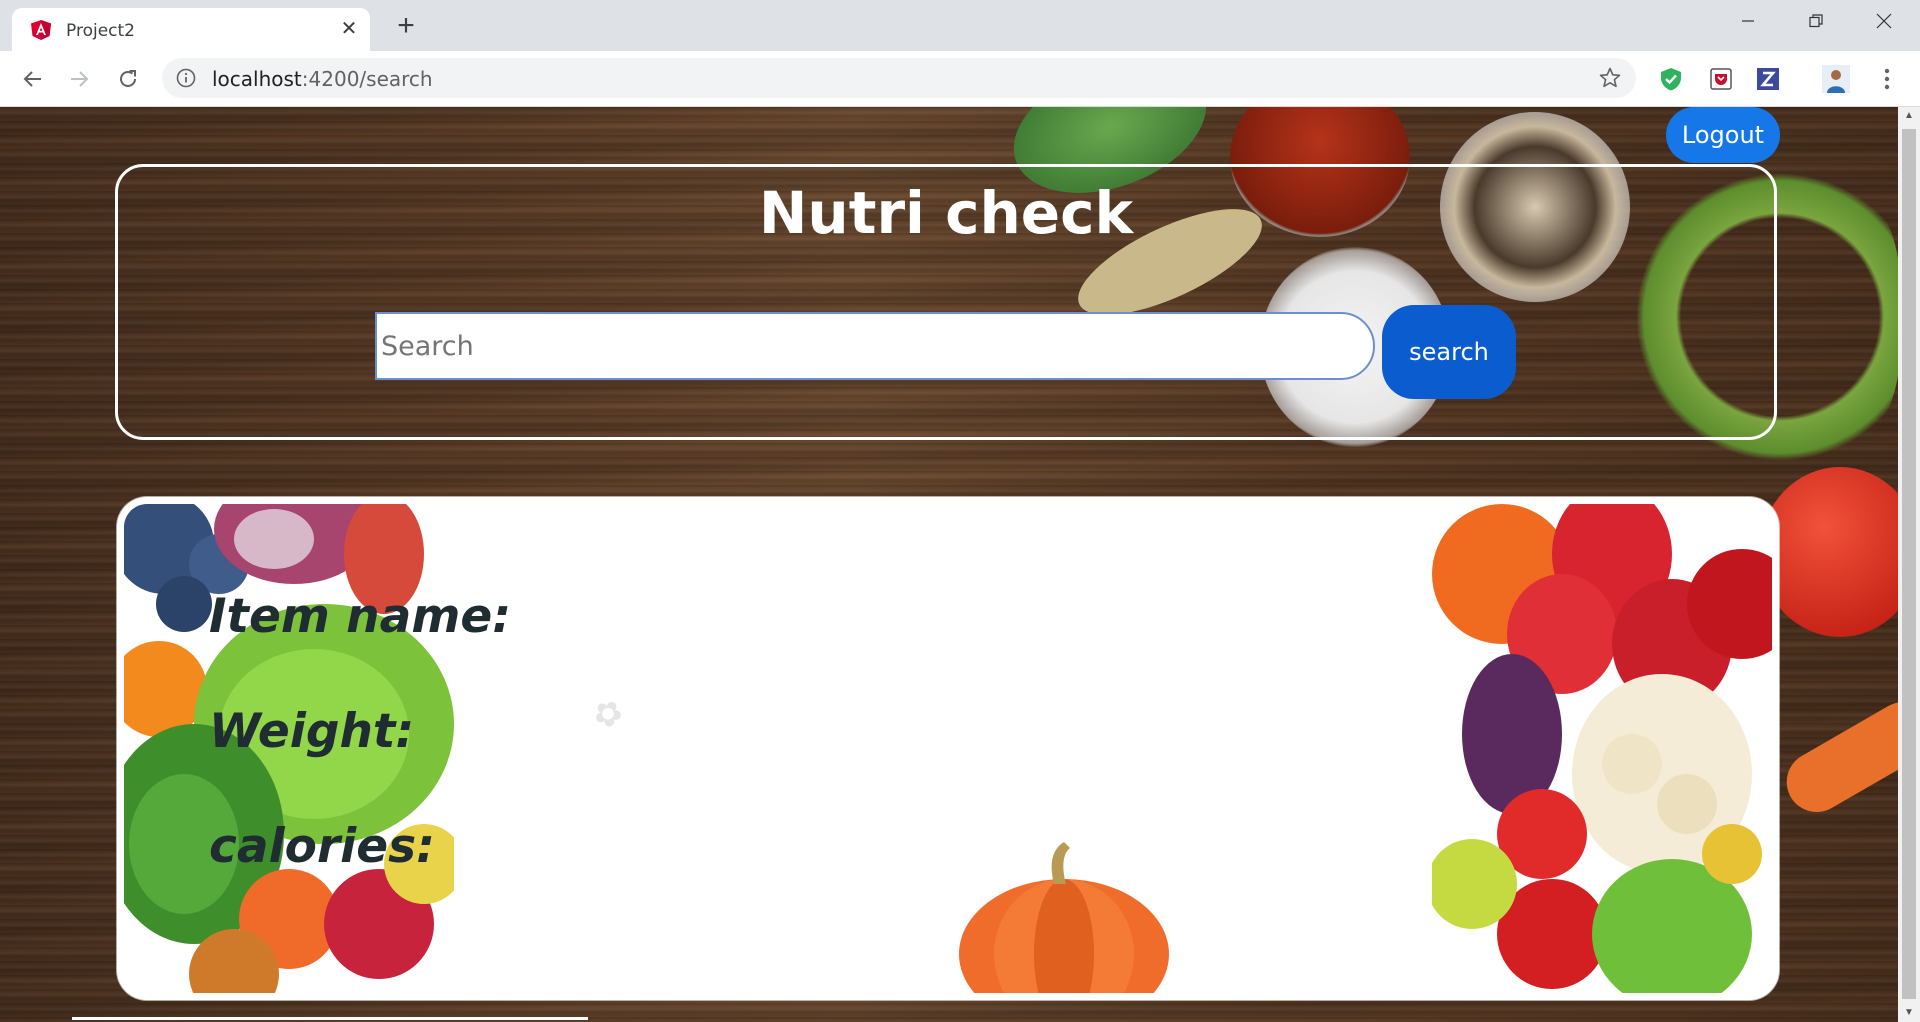 This screenshot has width=1920, height=1022. Describe the element at coordinates (1602, 748) in the screenshot. I see `fruits-right-image` at that location.